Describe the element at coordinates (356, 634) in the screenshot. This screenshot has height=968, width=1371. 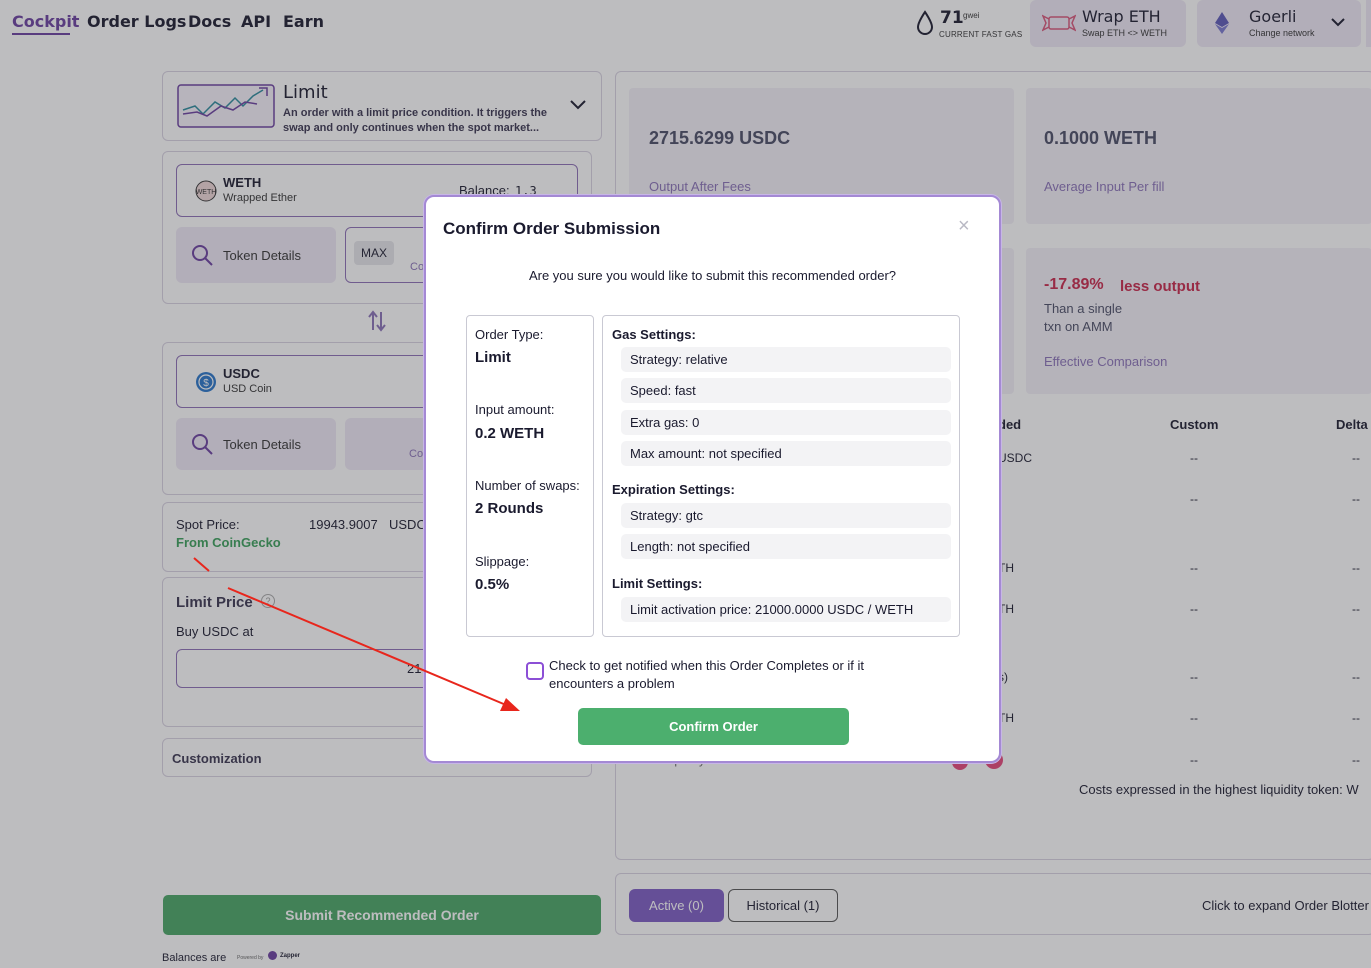
I see `annotation-arrows` at that location.